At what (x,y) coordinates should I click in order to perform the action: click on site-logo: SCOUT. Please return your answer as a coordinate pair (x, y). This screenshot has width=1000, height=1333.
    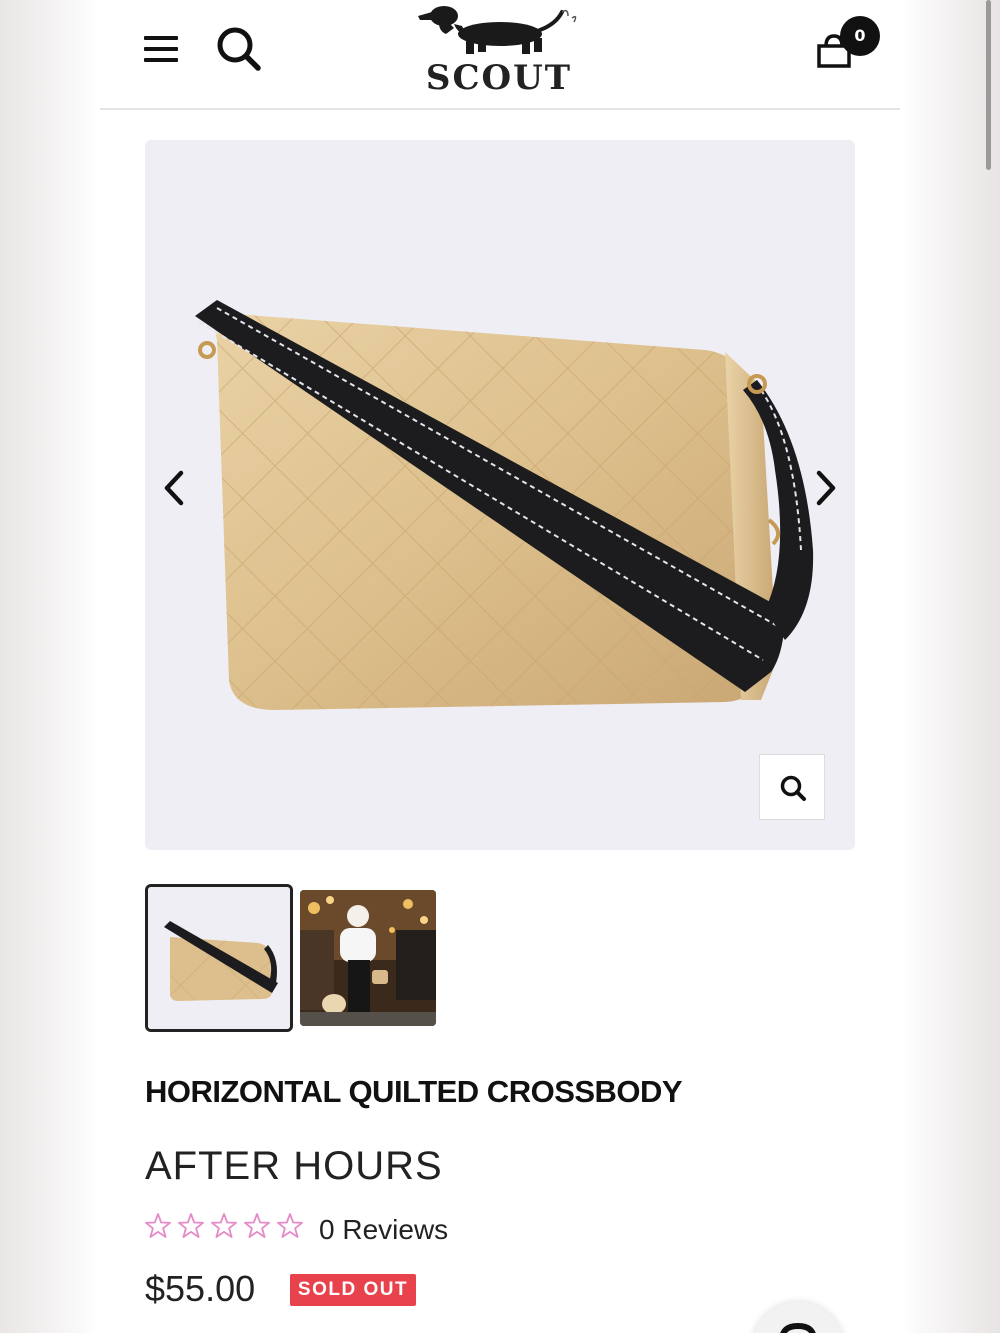
    Looking at the image, I should click on (501, 50).